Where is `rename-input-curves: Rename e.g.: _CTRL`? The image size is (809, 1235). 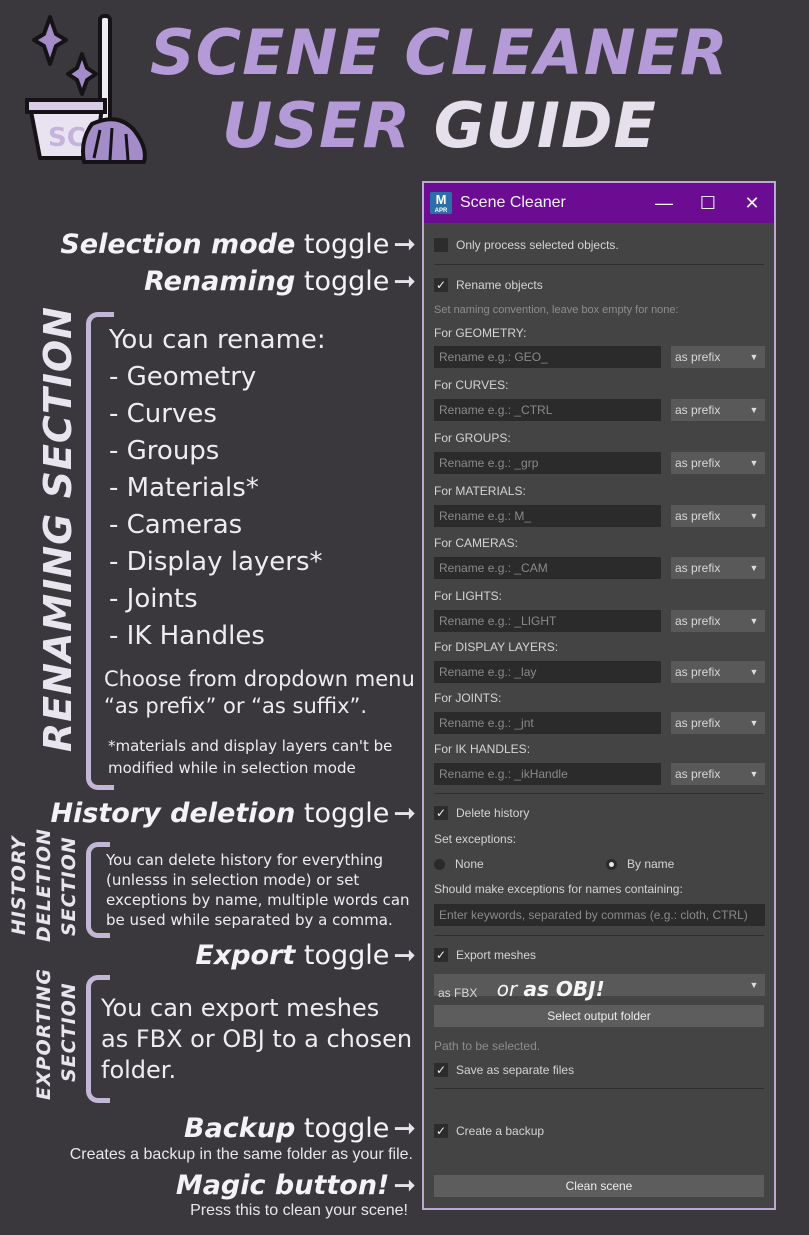
rename-input-curves: Rename e.g.: _CTRL is located at coordinates (547, 410).